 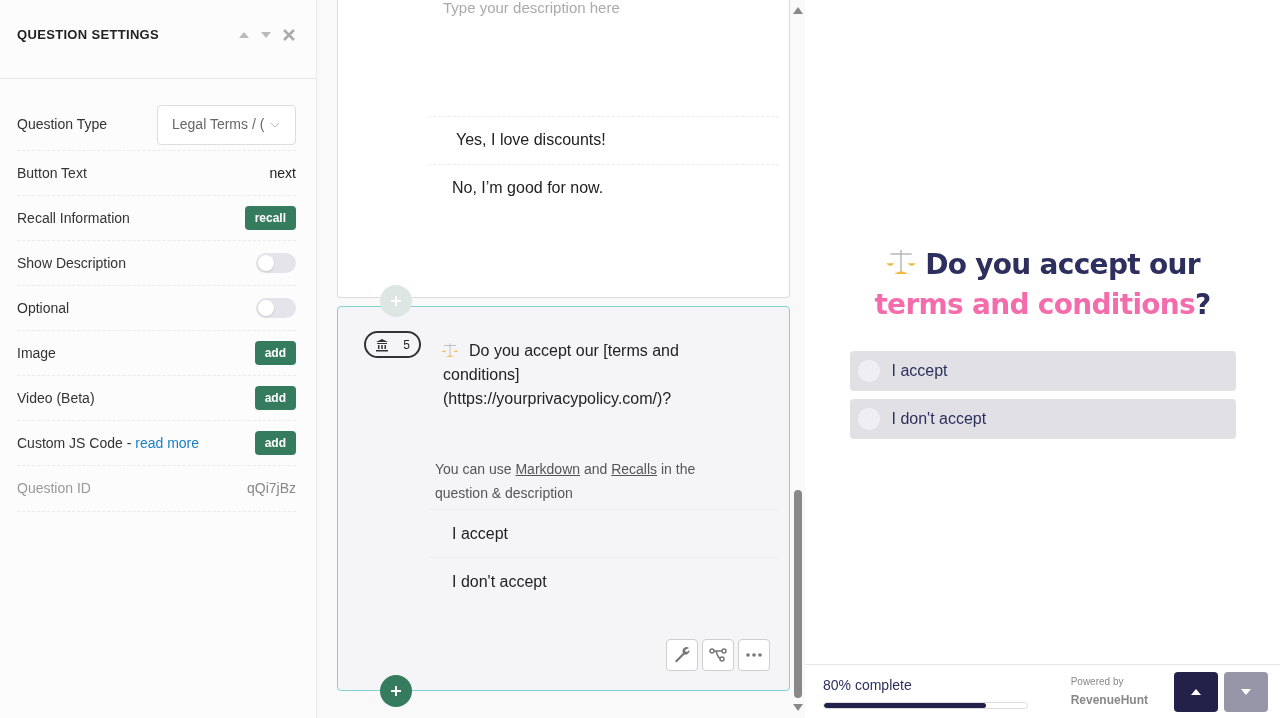 What do you see at coordinates (167, 442) in the screenshot?
I see `read-more-link: read more` at bounding box center [167, 442].